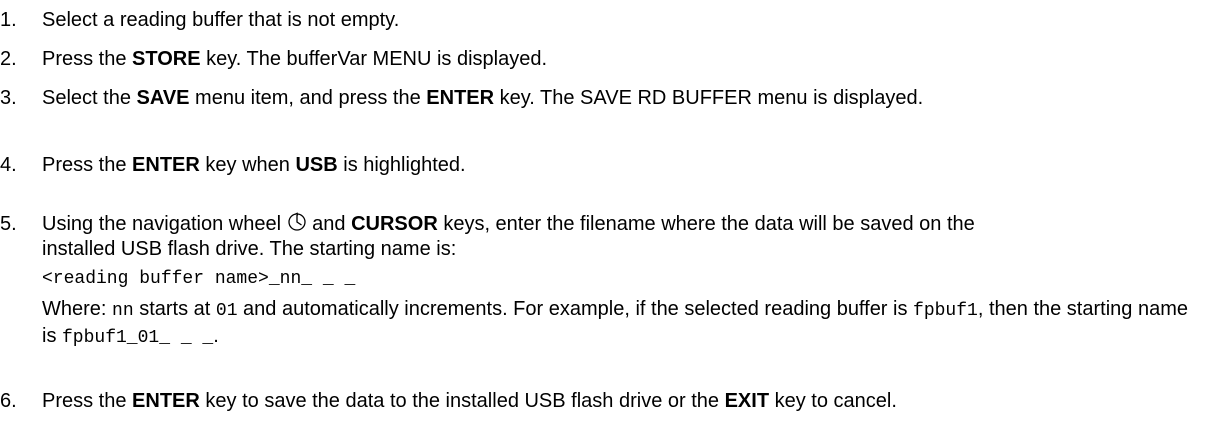 The image size is (1211, 425). I want to click on step-number: 1., so click(8, 20).